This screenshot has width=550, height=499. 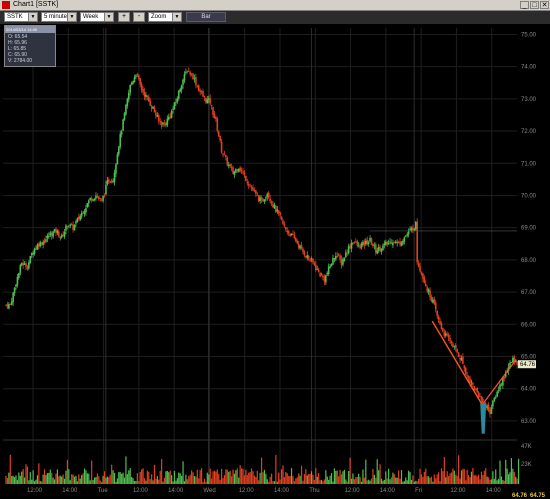 I want to click on maximize-icon: □, so click(x=534, y=5).